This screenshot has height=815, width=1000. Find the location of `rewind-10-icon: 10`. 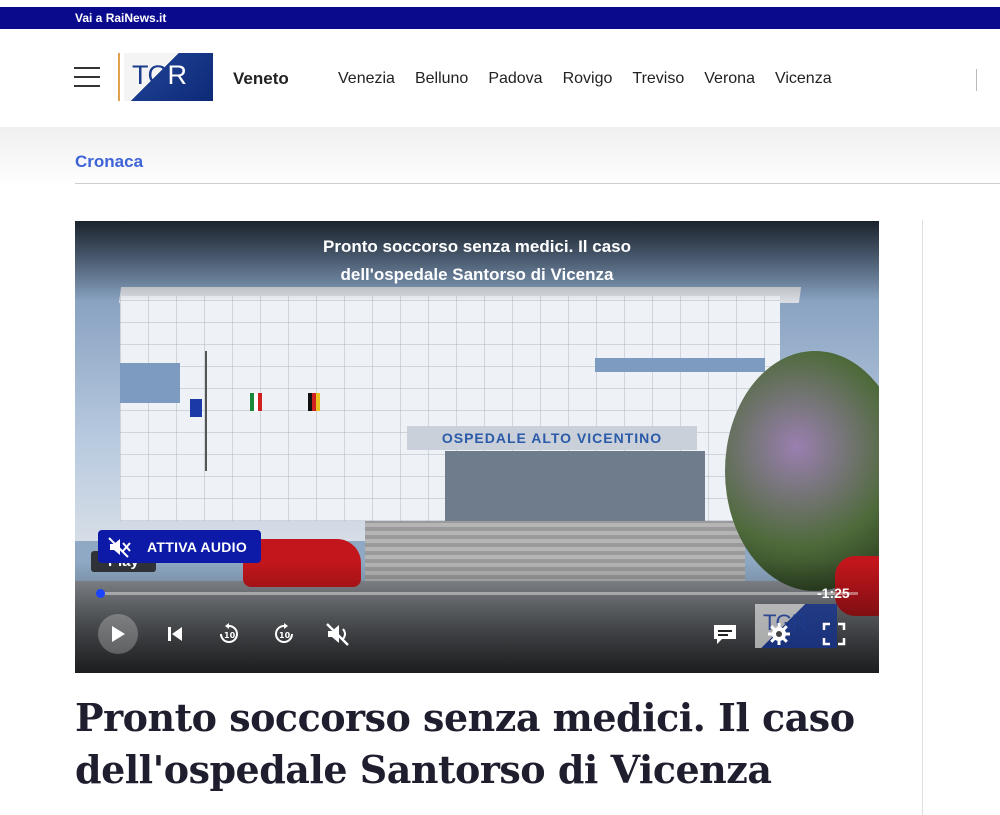

rewind-10-icon: 10 is located at coordinates (229, 634).